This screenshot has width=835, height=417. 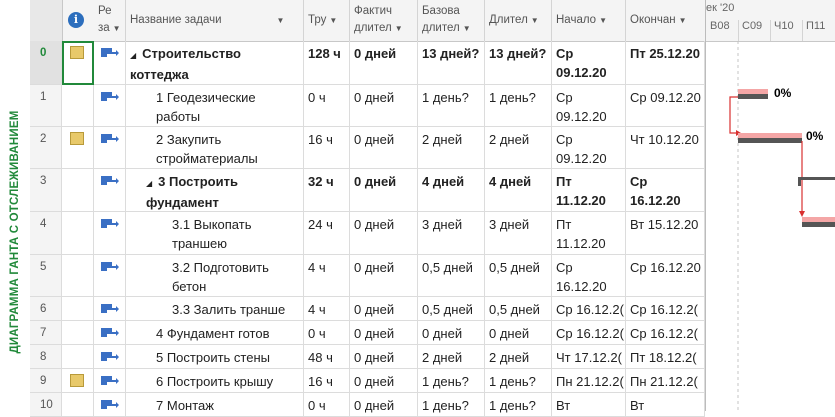 I want to click on task-name-cell: 3.1 Выкопать траншею, so click(x=215, y=233).